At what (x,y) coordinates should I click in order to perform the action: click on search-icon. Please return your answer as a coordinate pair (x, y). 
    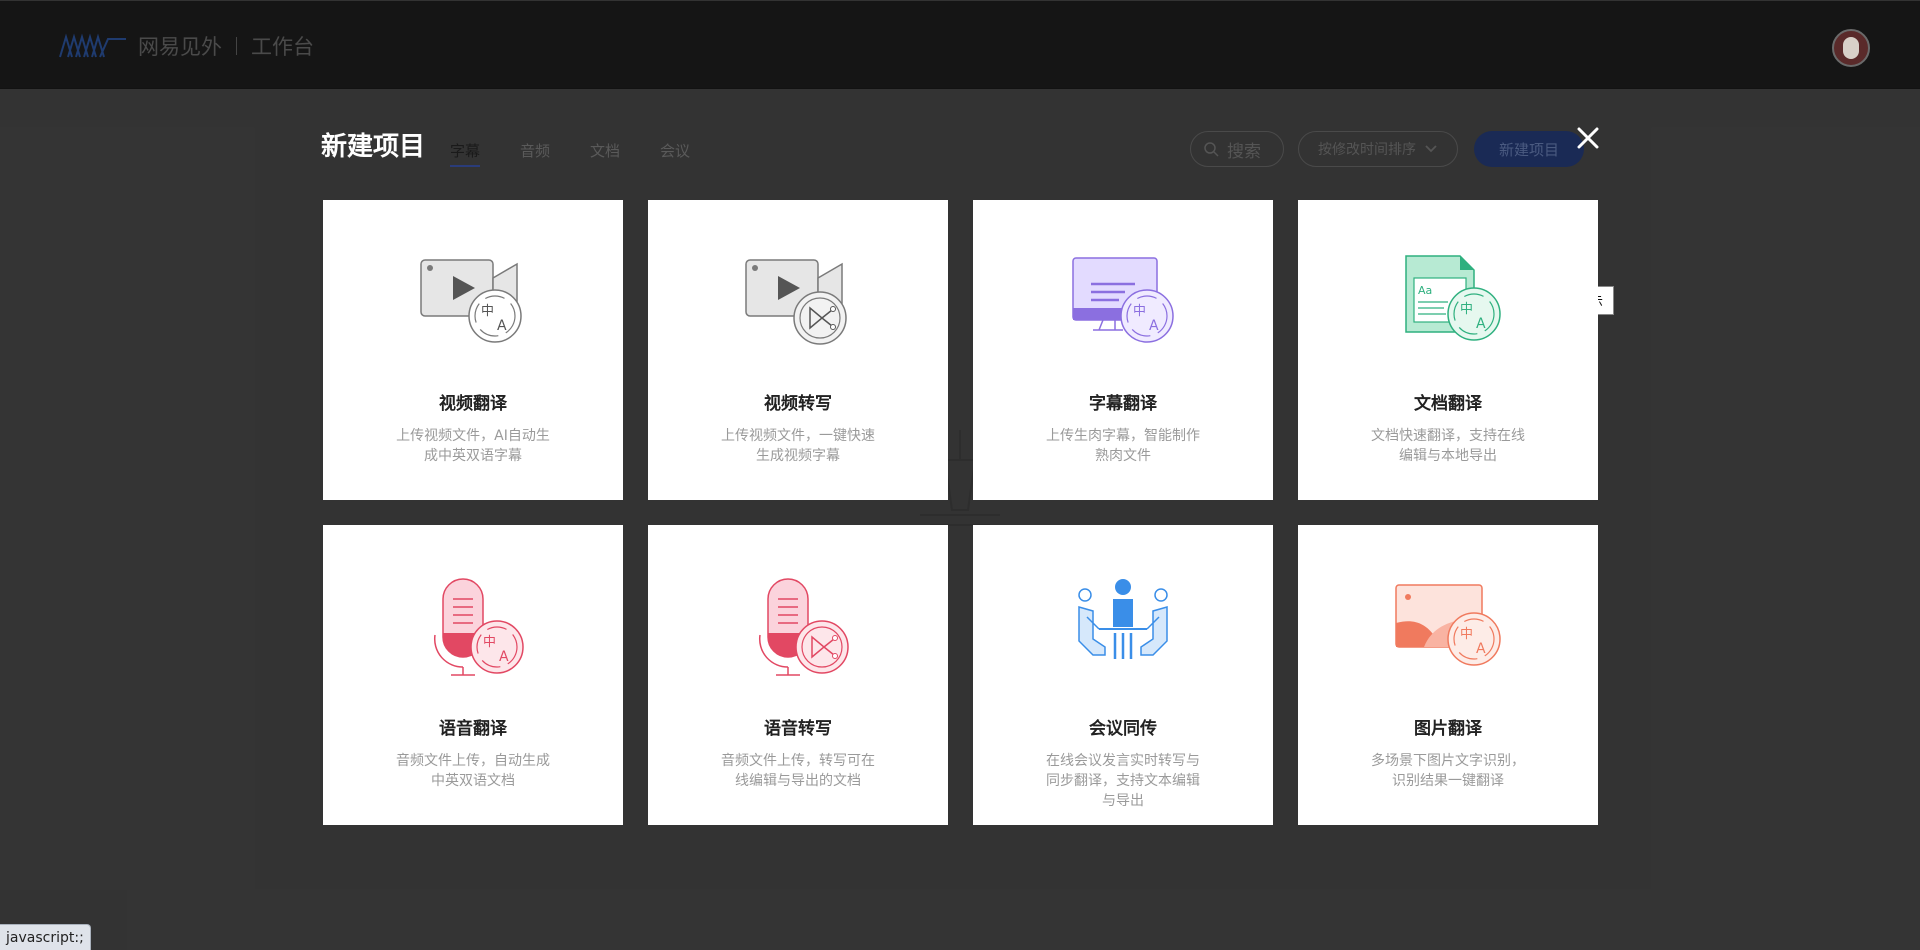
    Looking at the image, I should click on (1211, 149).